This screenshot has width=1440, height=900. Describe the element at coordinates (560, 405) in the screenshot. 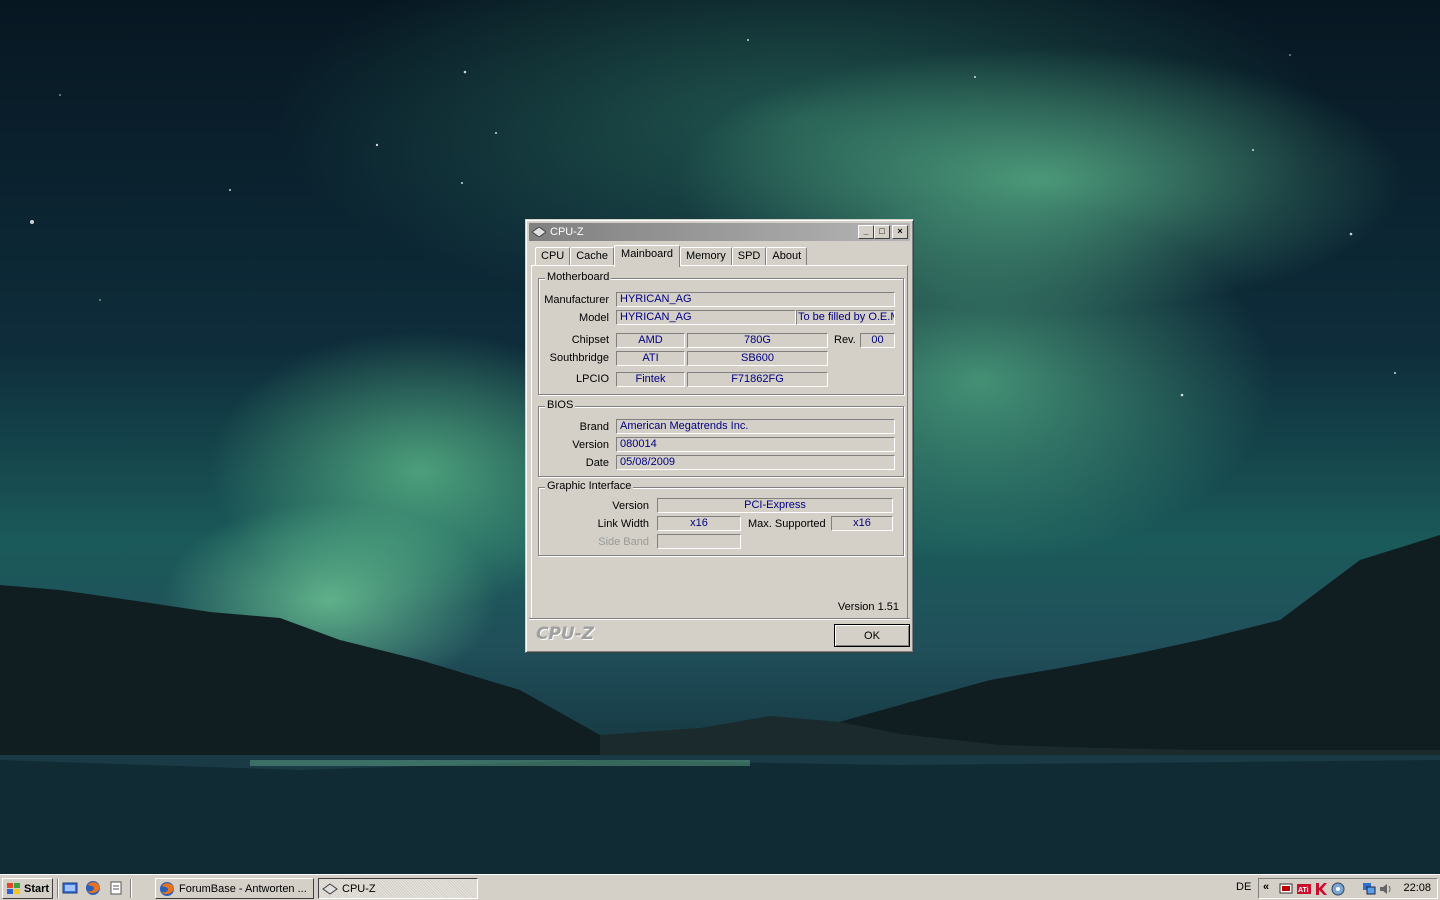

I see `bios-group-title: BIOS` at that location.